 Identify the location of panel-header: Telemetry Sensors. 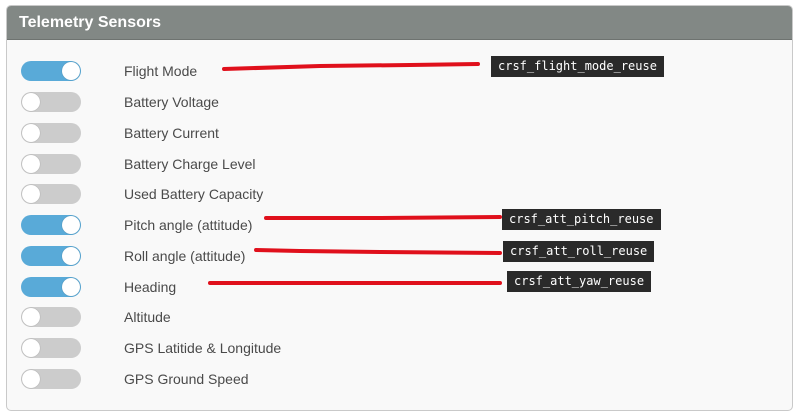
(399, 23).